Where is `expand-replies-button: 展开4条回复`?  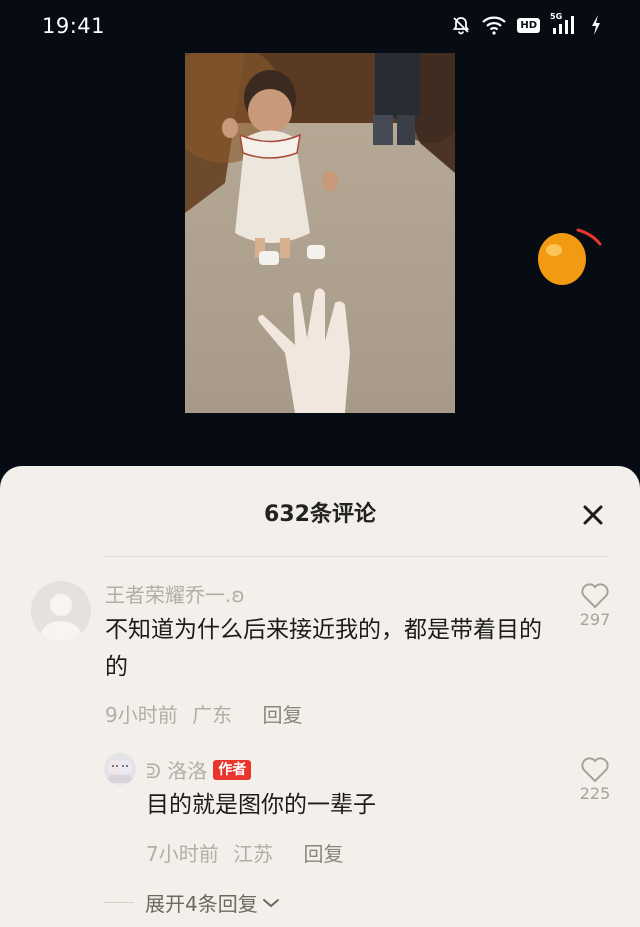 expand-replies-button: 展开4条回复 is located at coordinates (212, 902).